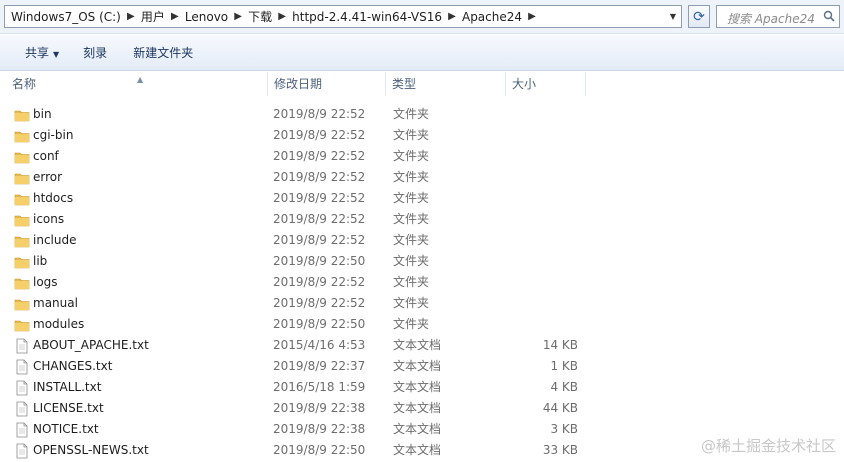 The height and width of the screenshot is (462, 844). I want to click on file-name: CHANGES.txt, so click(73, 366).